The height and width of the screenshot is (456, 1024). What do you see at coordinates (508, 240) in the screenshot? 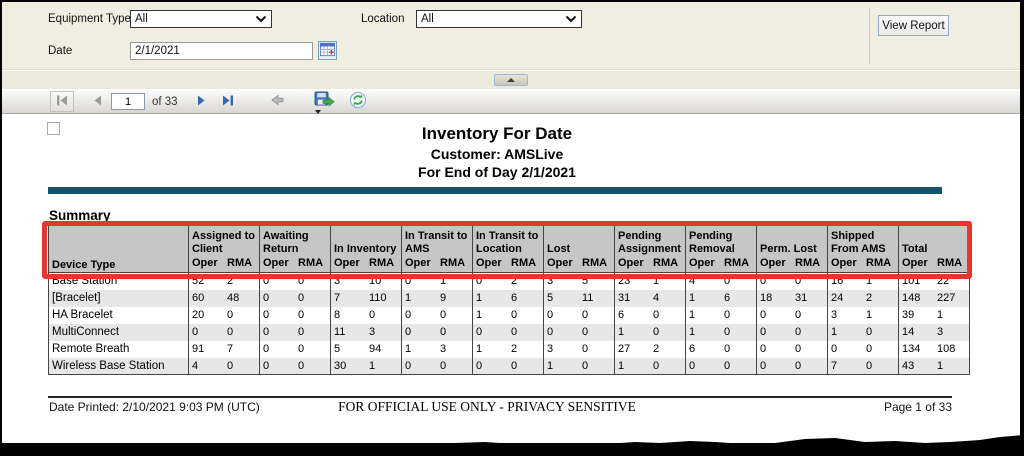
I see `group-header: In Transit to Location` at bounding box center [508, 240].